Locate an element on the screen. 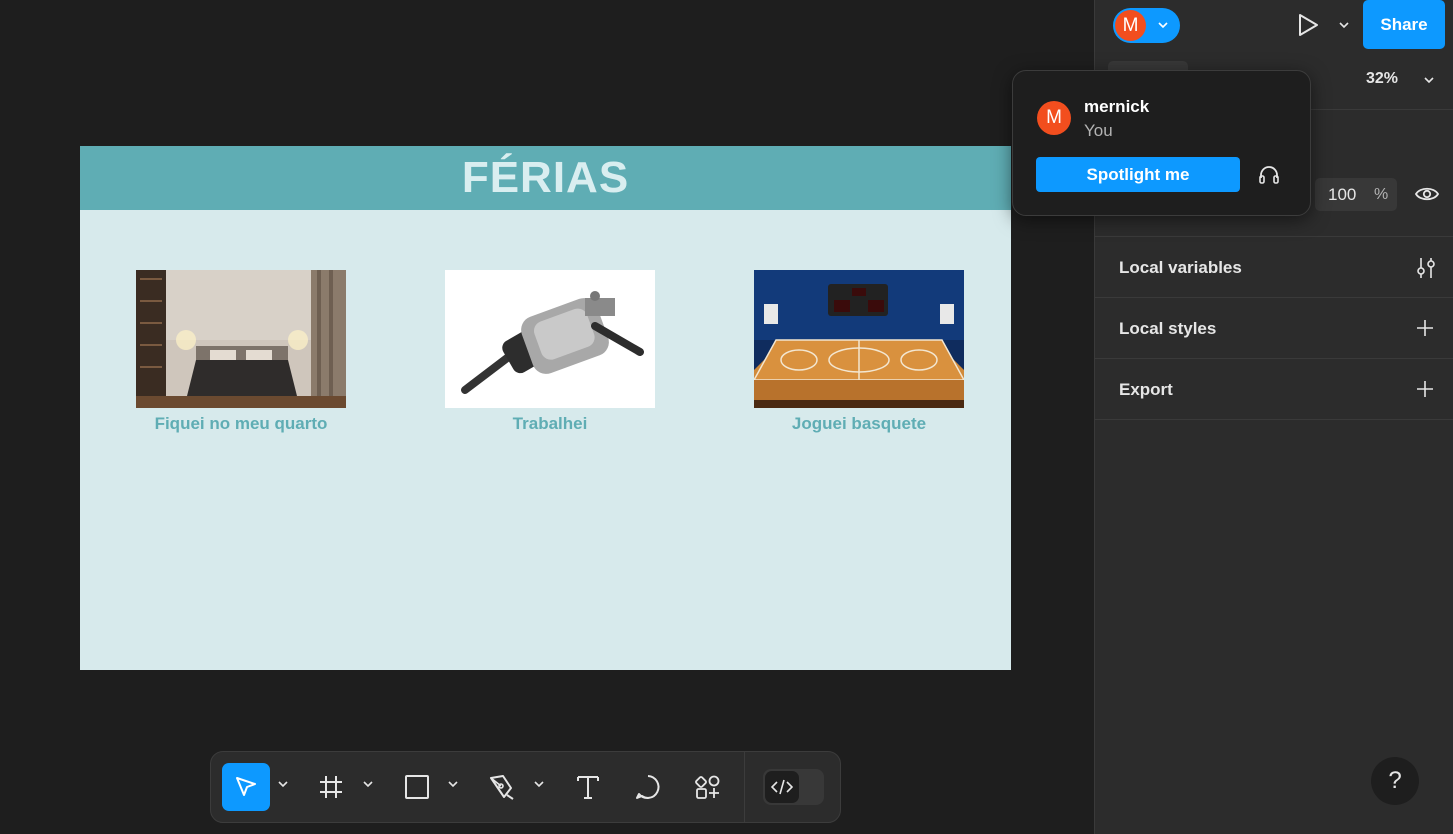 This screenshot has width=1453, height=834. text-tool-button is located at coordinates (588, 787).